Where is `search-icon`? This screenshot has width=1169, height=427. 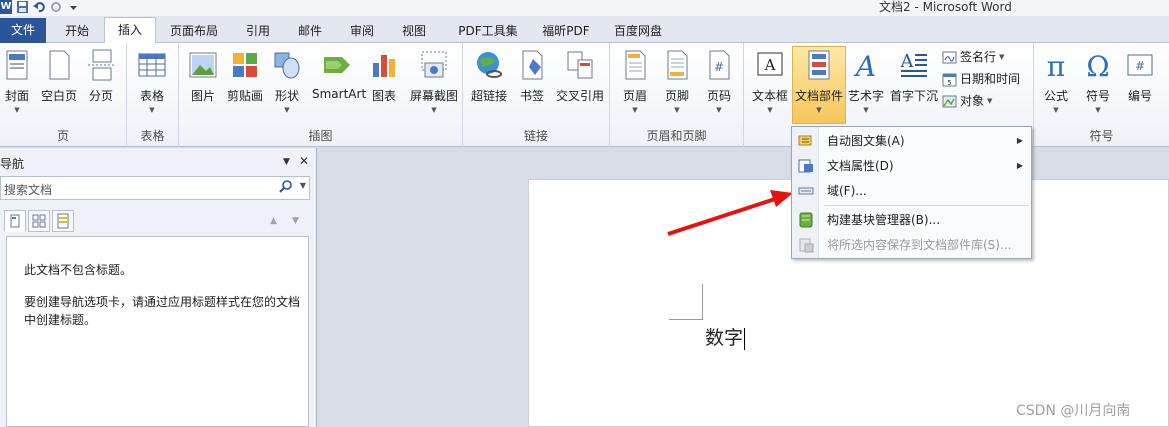
search-icon is located at coordinates (286, 187).